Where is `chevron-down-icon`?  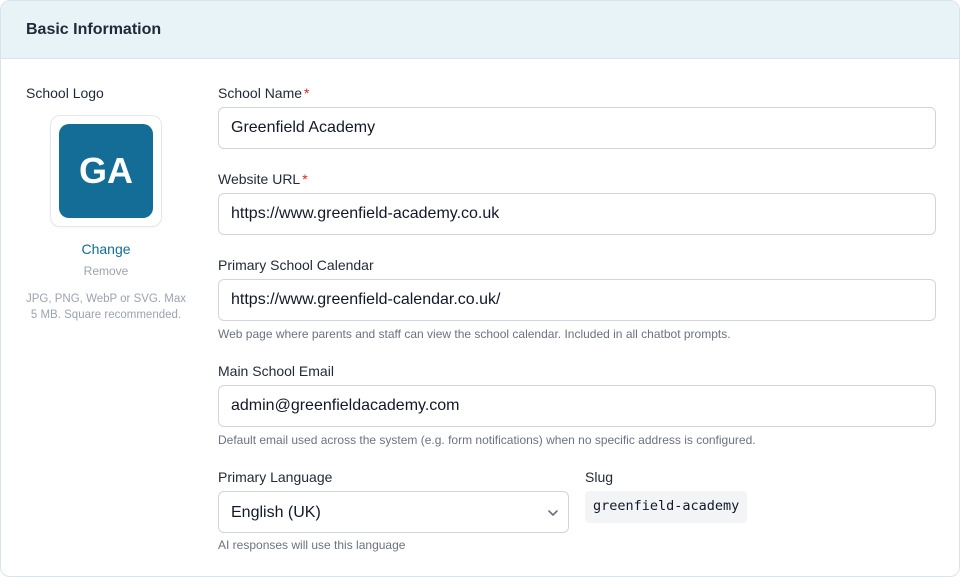 chevron-down-icon is located at coordinates (553, 513).